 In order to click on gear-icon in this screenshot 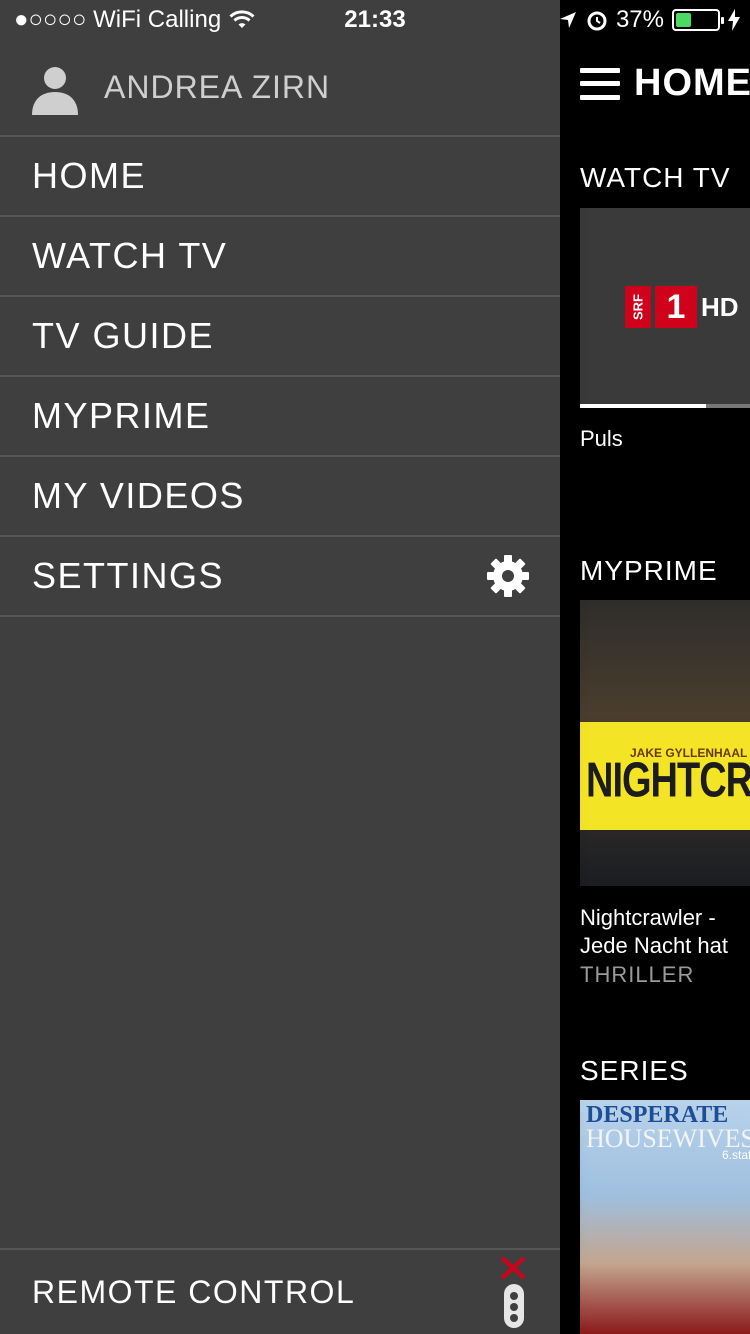, I will do `click(508, 576)`.